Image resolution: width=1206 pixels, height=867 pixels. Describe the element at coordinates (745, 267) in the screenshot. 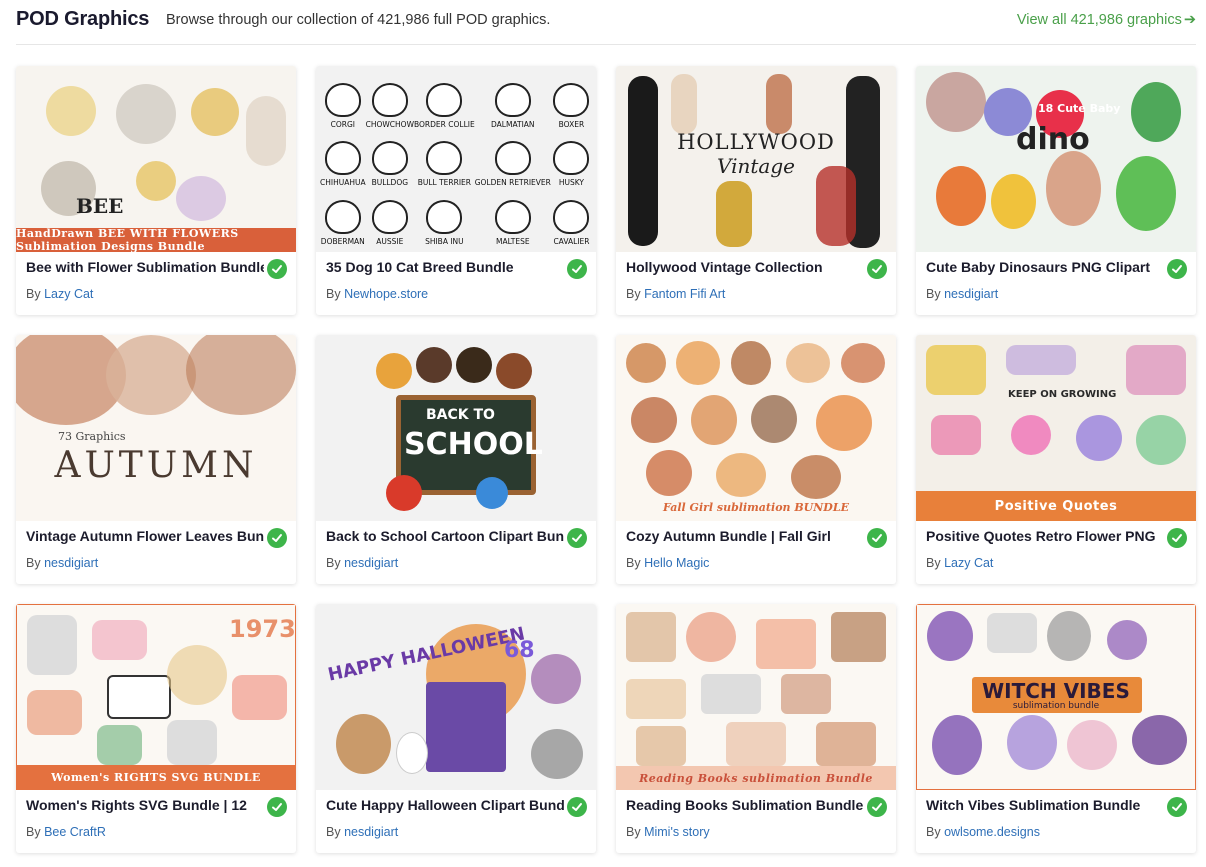

I see `product-title: Hollywood Vintage Collection` at that location.